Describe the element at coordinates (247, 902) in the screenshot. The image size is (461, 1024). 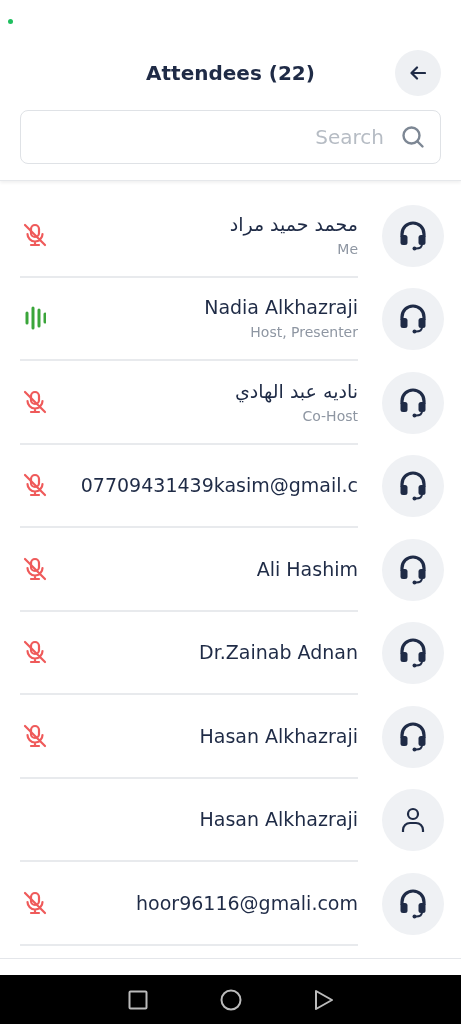
I see `attendee-name: hoor96116@gmali.com` at that location.